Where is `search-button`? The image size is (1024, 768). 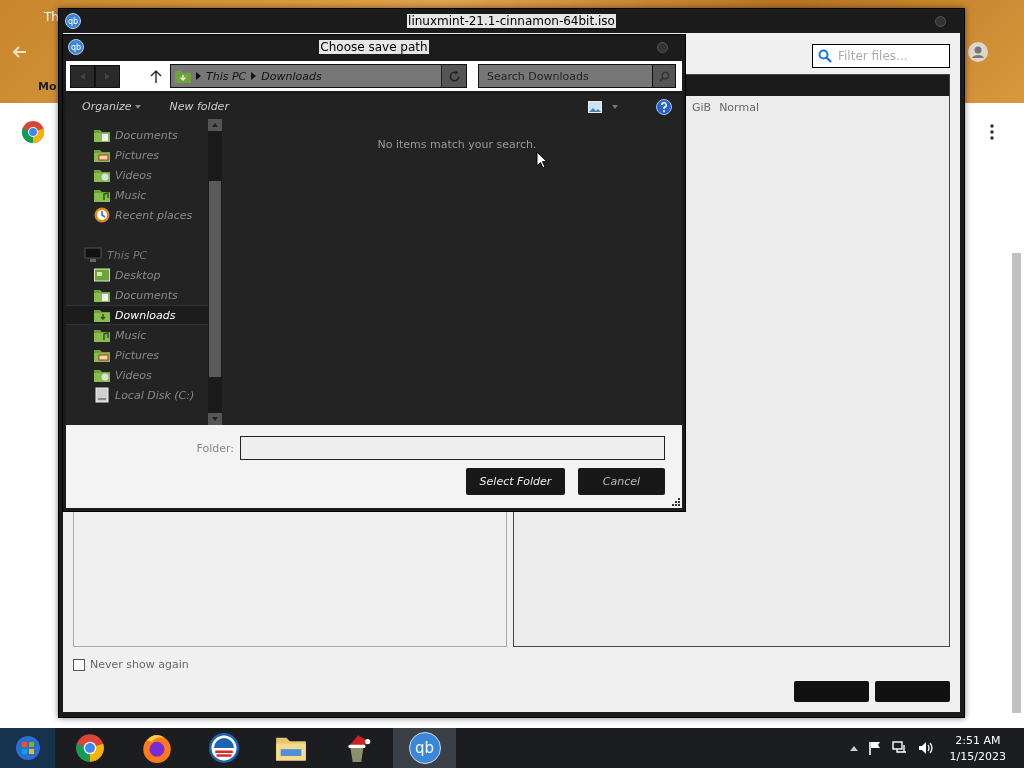 search-button is located at coordinates (664, 76).